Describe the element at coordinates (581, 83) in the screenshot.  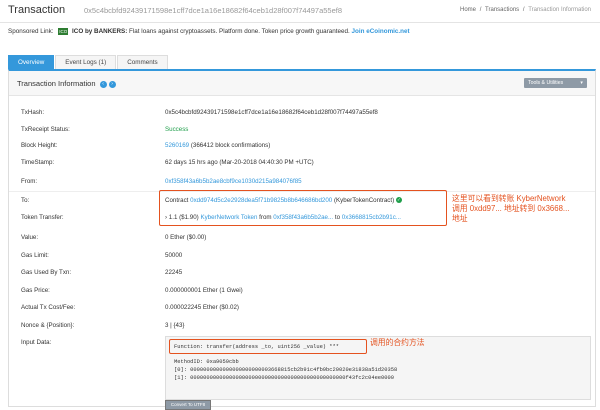
I see `chevron-down-icon: ▾` at that location.